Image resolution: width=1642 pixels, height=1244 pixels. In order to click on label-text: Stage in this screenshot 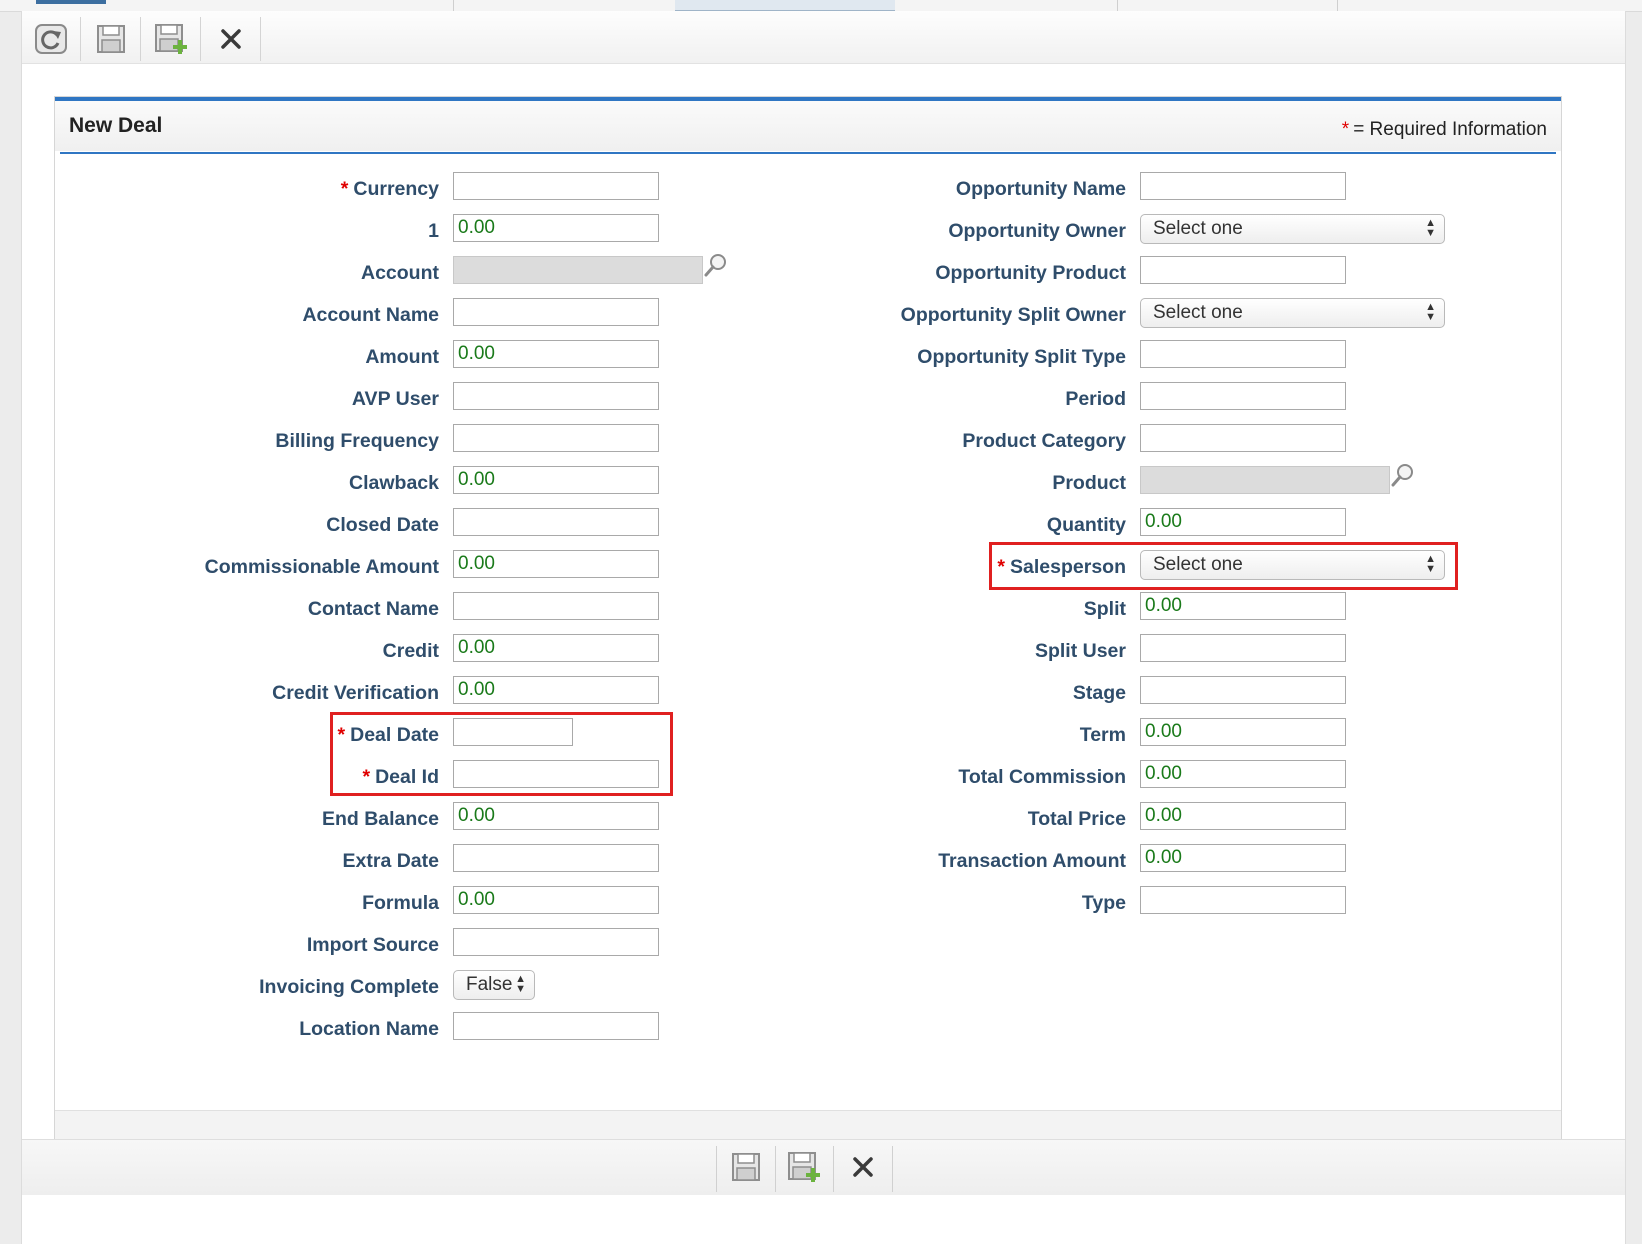, I will do `click(1099, 693)`.